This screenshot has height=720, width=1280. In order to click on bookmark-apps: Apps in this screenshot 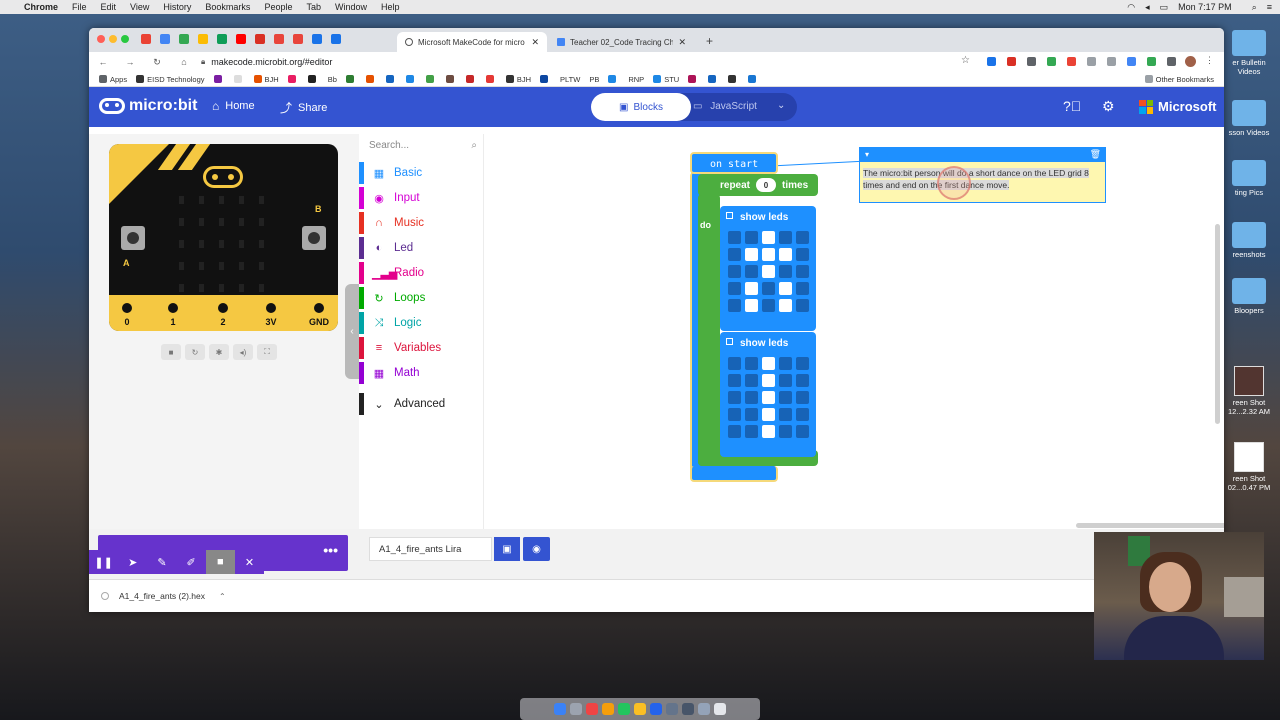, I will do `click(113, 79)`.